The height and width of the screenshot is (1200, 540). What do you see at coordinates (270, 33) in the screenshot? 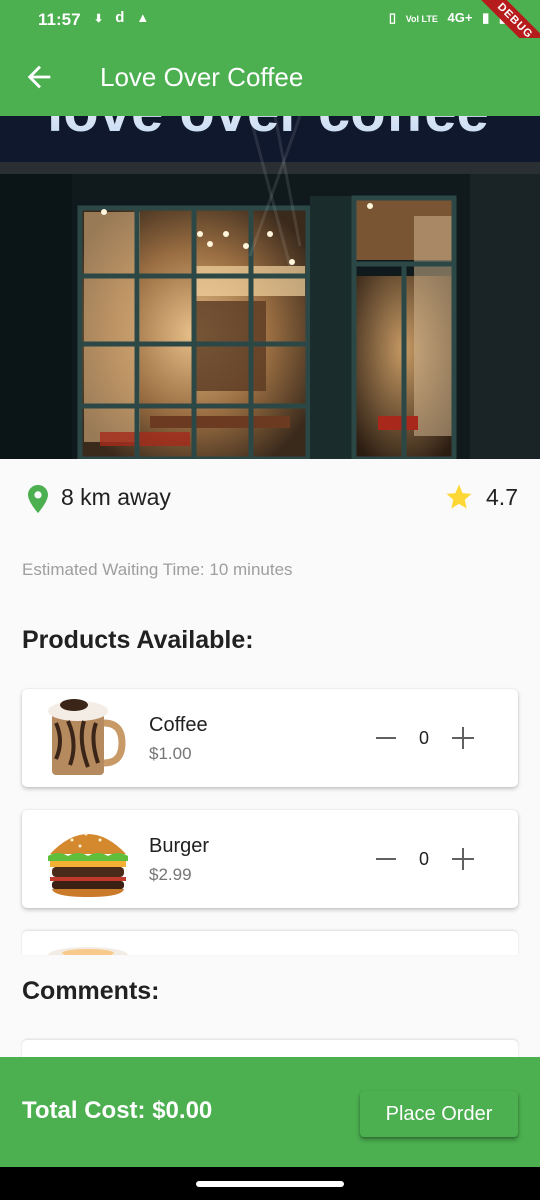
I see `status-bar: 11:57 ⬇d▲ ▯ Vol LTE 4G+ ▮ ▮ DEBUG` at bounding box center [270, 33].